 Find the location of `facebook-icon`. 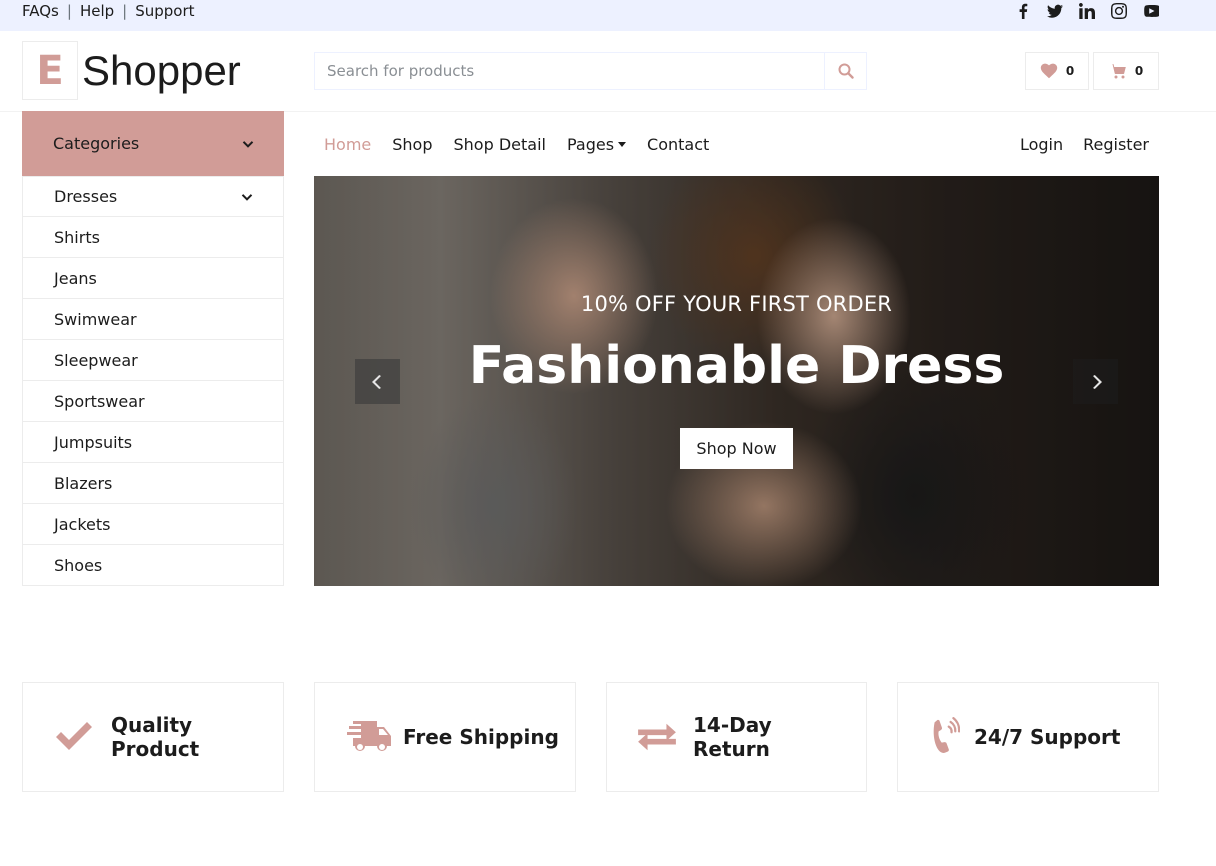

facebook-icon is located at coordinates (1023, 11).